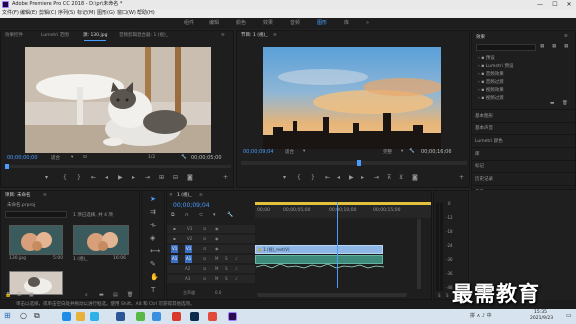 This screenshot has height=324, width=576. What do you see at coordinates (541, 318) in the screenshot?
I see `clock-date: 2021/9/23` at bounding box center [541, 318].